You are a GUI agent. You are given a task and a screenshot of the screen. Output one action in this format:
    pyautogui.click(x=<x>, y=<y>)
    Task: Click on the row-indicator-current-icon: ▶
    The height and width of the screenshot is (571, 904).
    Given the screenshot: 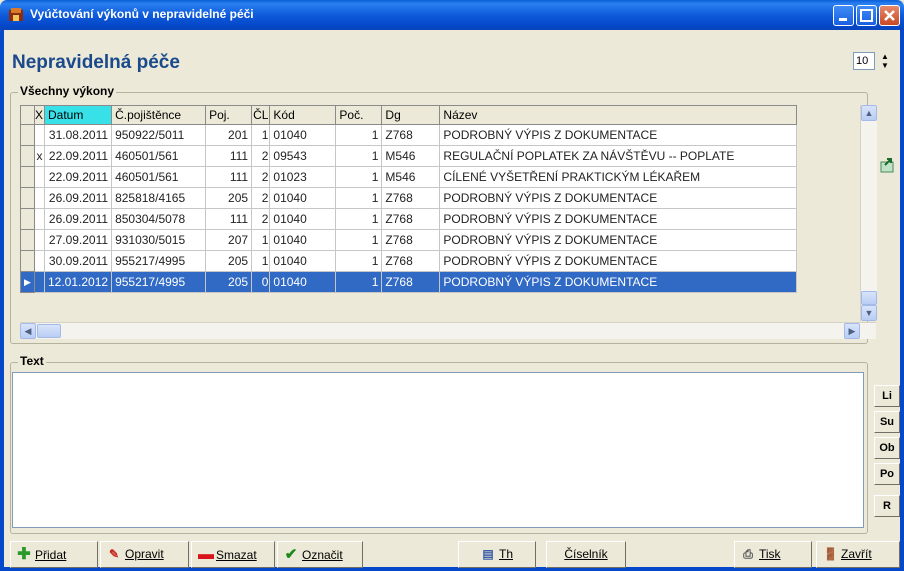 What is the action you would take?
    pyautogui.click(x=27, y=282)
    